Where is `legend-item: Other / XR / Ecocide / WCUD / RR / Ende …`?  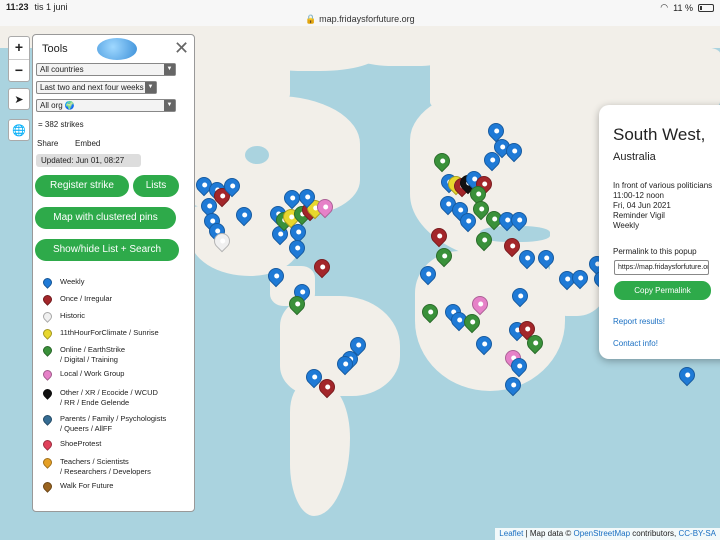 legend-item: Other / XR / Ecocide / WCUD / RR / Ende … is located at coordinates (99, 397).